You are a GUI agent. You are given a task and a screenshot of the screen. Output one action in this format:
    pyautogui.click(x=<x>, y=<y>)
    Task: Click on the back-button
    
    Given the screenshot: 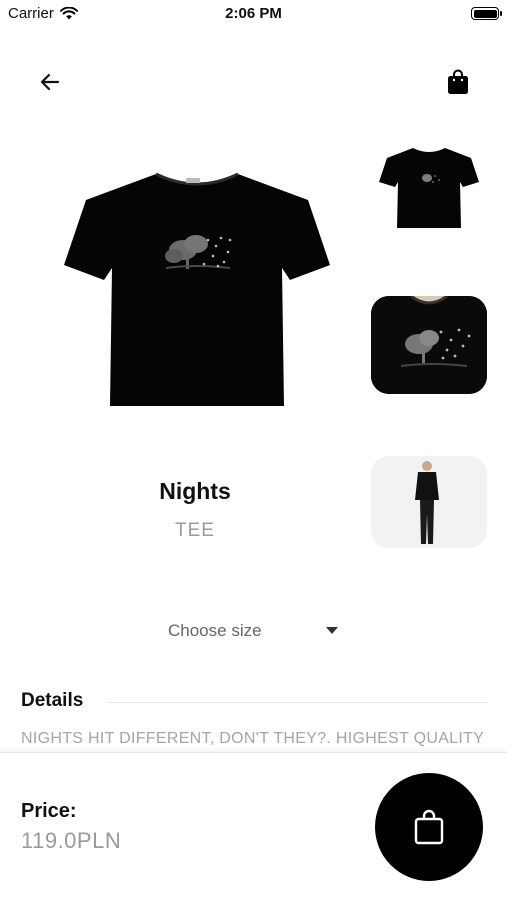 What is the action you would take?
    pyautogui.click(x=50, y=82)
    